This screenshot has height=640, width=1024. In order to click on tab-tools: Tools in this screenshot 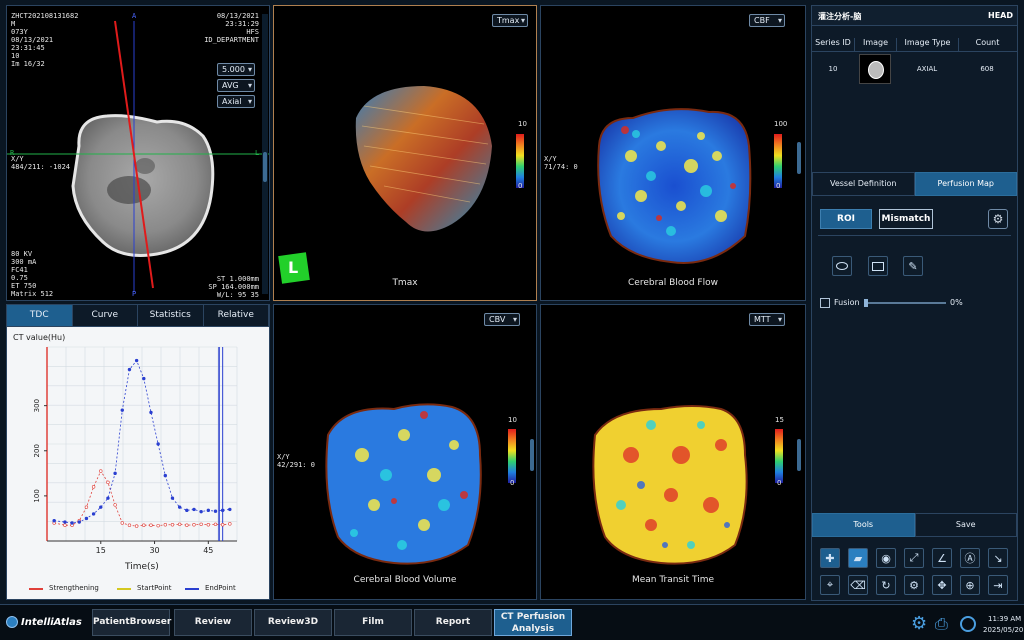, I will do `click(863, 525)`.